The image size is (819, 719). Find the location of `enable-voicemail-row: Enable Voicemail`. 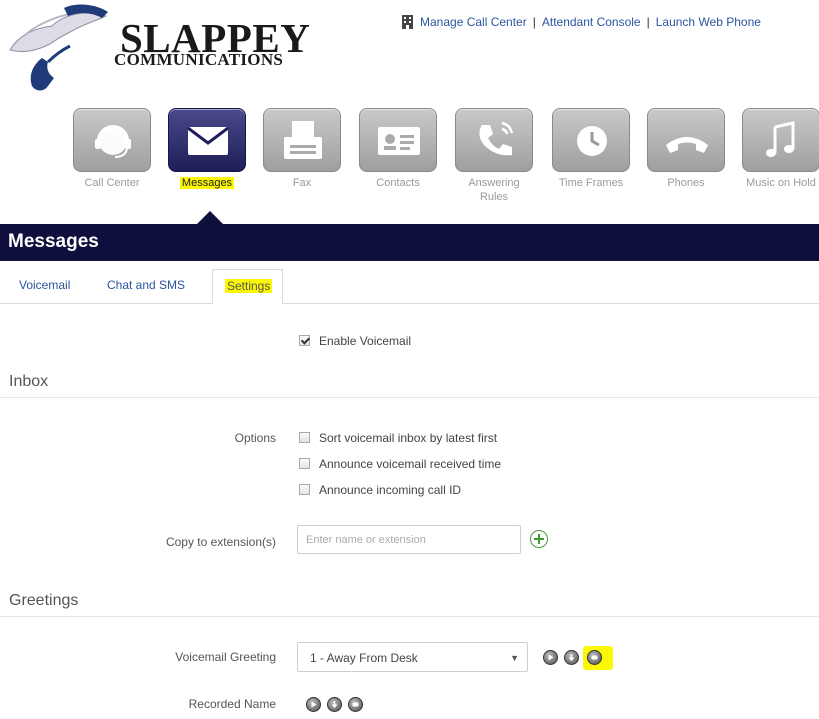

enable-voicemail-row: Enable Voicemail is located at coordinates (355, 341).